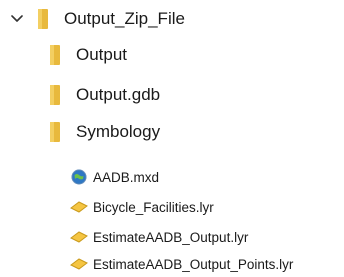 The width and height of the screenshot is (344, 277). What do you see at coordinates (153, 207) in the screenshot?
I see `tree-item-label: Bicycle_Facilities.lyr` at bounding box center [153, 207].